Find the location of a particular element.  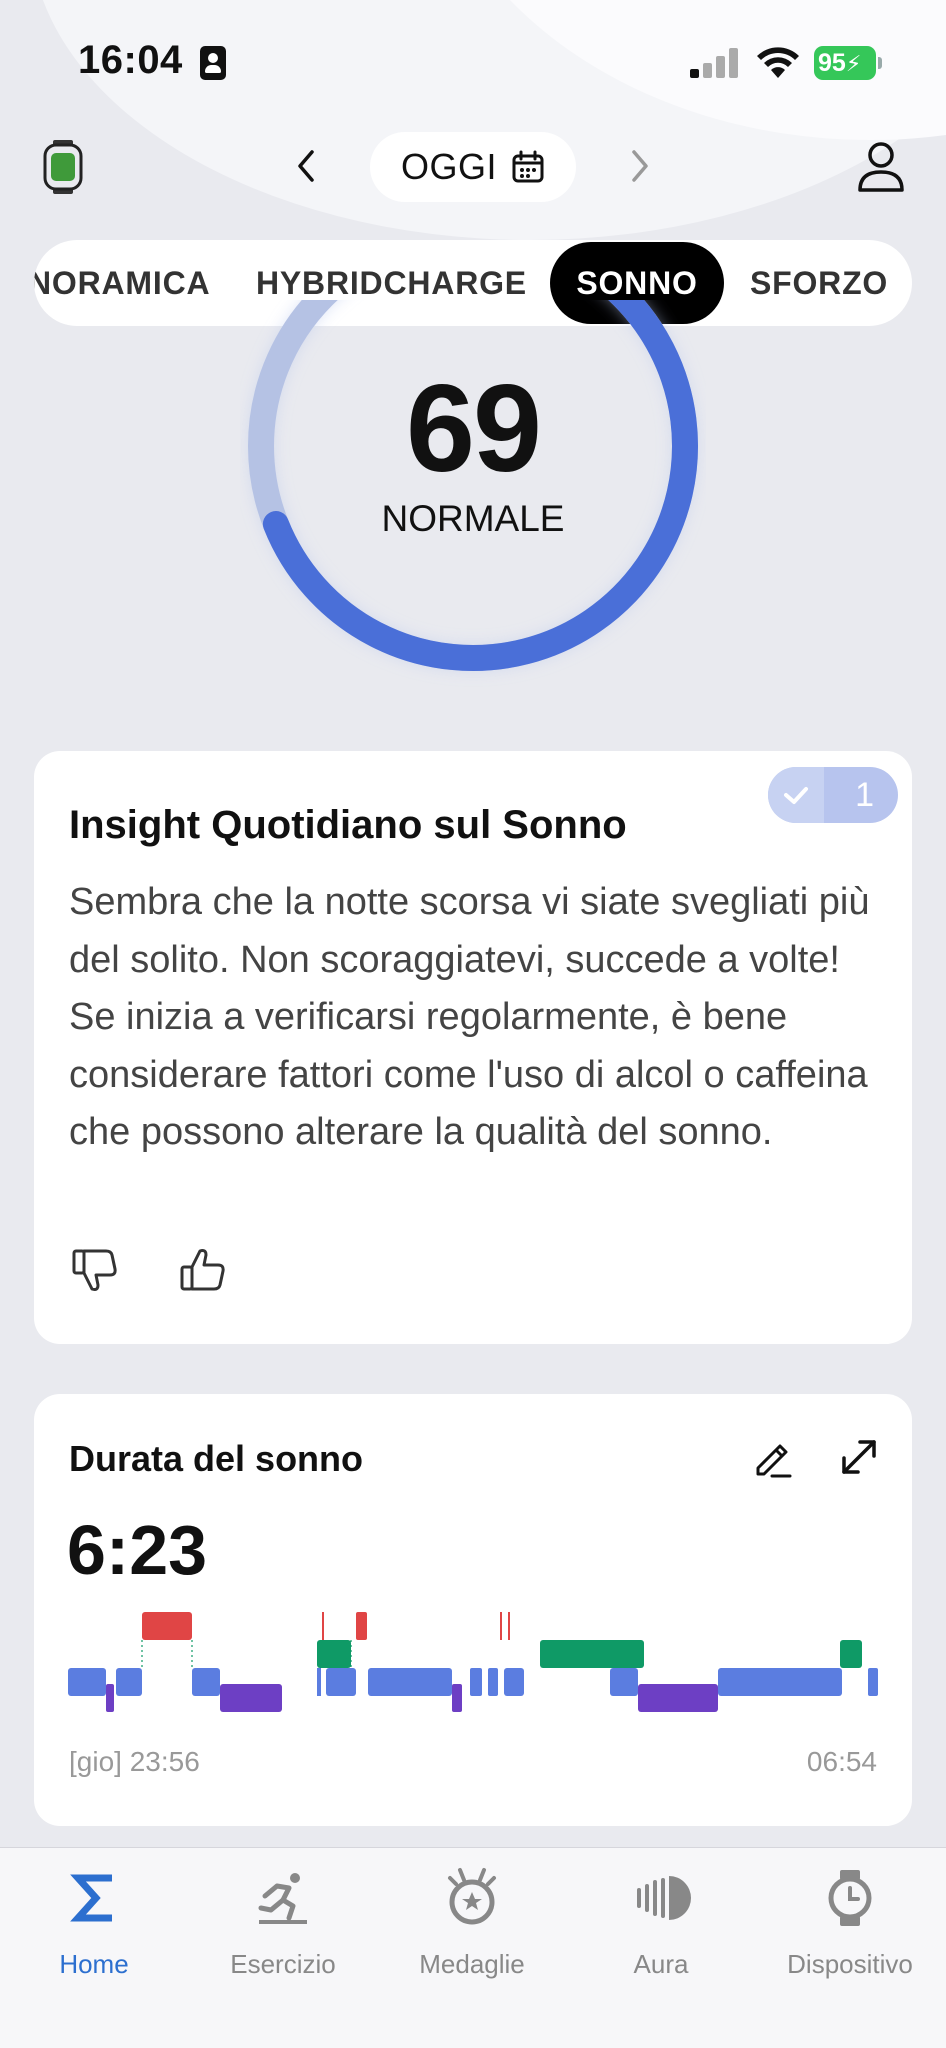

battery-level: 95 is located at coordinates (832, 63).